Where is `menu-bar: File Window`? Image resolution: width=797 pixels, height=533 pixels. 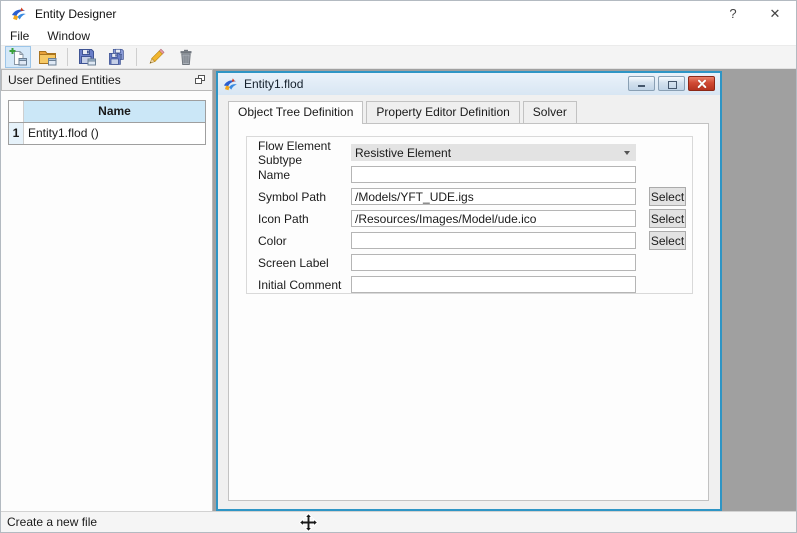 menu-bar: File Window is located at coordinates (398, 36).